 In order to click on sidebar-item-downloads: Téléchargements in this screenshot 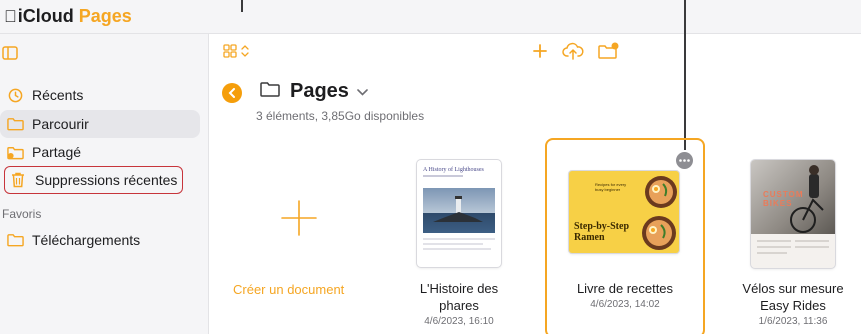, I will do `click(70, 240)`.